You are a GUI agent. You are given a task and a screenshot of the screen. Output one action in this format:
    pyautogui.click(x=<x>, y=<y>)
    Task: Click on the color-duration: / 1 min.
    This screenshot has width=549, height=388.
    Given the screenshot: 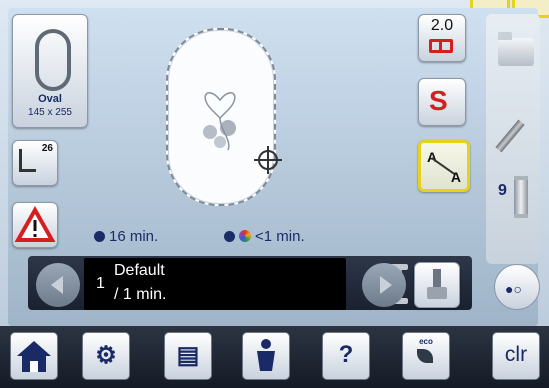 What is the action you would take?
    pyautogui.click(x=140, y=294)
    